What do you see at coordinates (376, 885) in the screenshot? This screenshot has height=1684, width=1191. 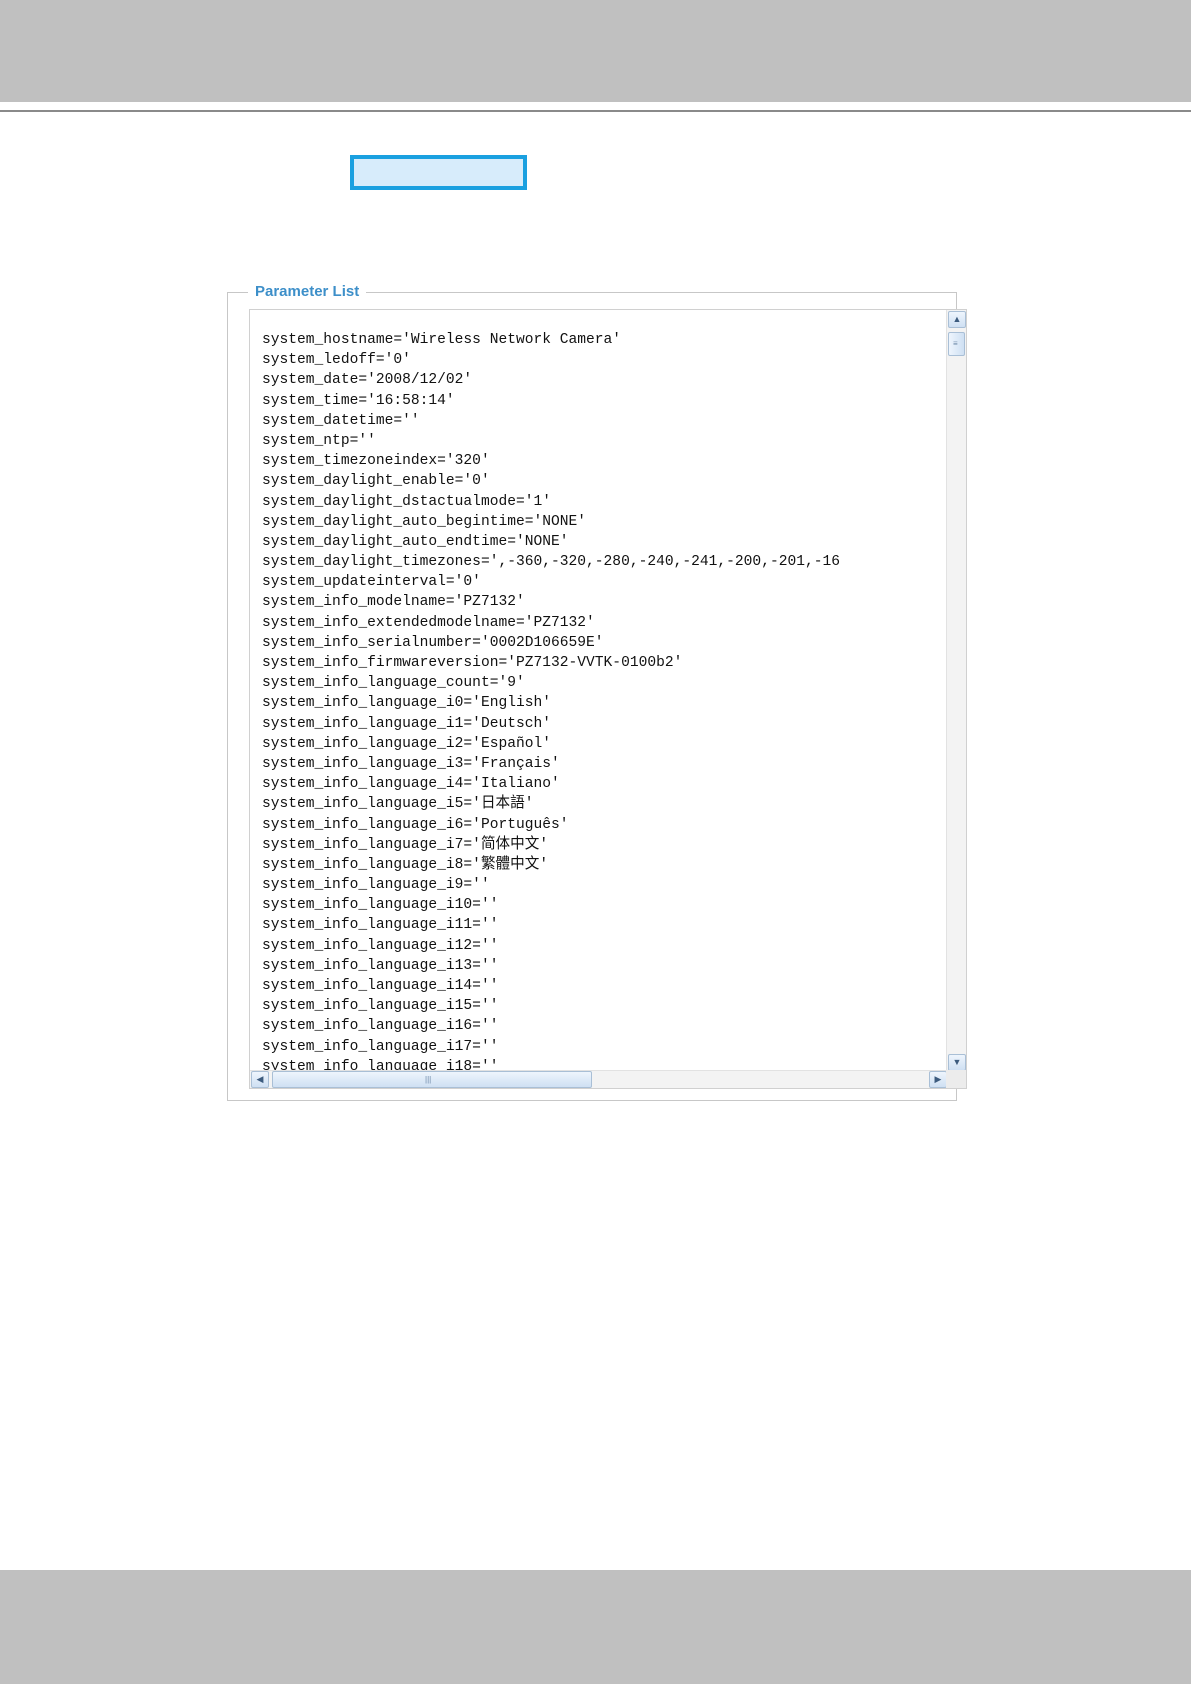 I see `parameter-line: system_info_language_i9=''` at bounding box center [376, 885].